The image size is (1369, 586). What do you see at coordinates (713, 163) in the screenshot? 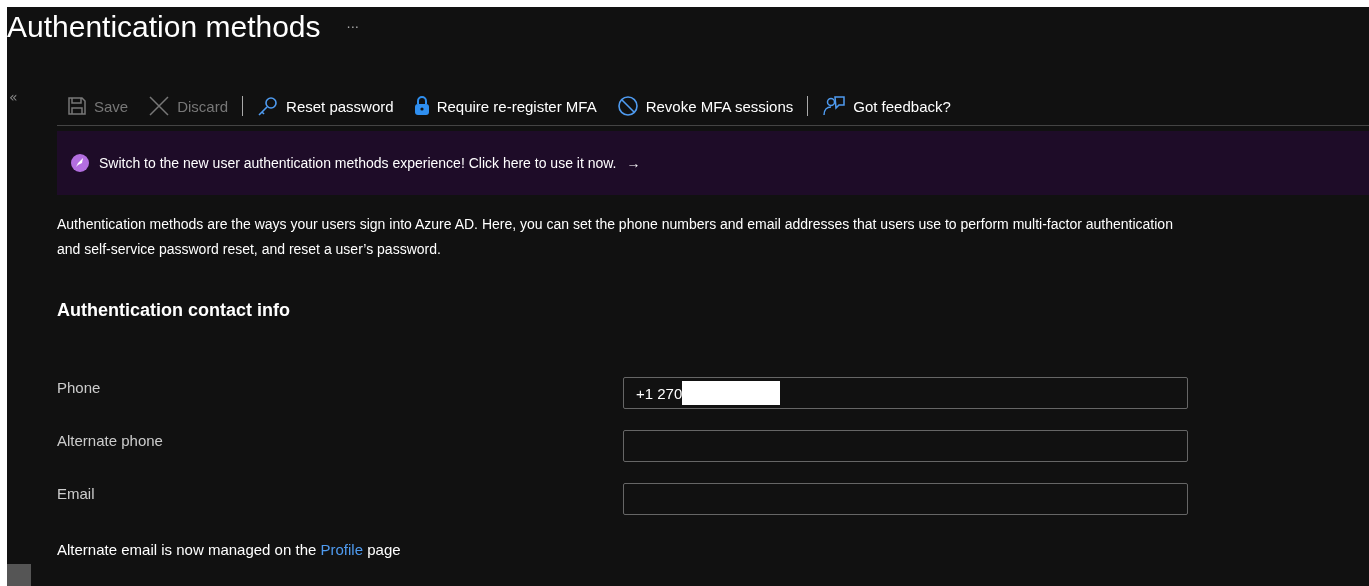
I see `notification-banner: Switch to the new user authentication methods experience! Click here to use it now. →` at bounding box center [713, 163].